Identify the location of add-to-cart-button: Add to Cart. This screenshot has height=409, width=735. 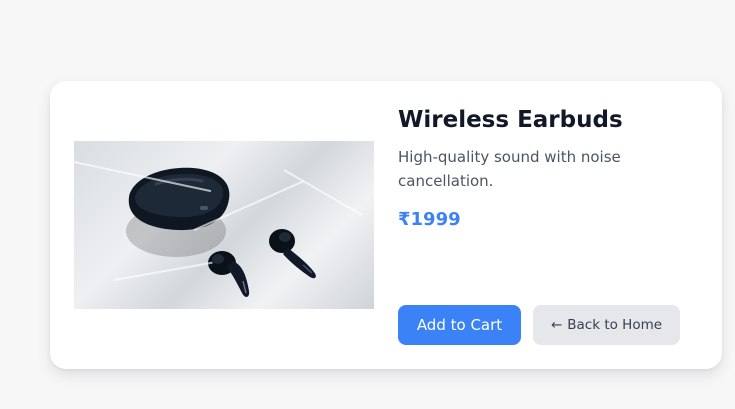
(459, 325).